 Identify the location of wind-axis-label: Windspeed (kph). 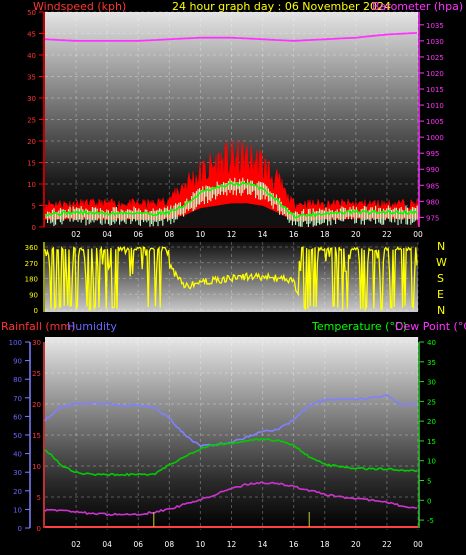
(79, 6).